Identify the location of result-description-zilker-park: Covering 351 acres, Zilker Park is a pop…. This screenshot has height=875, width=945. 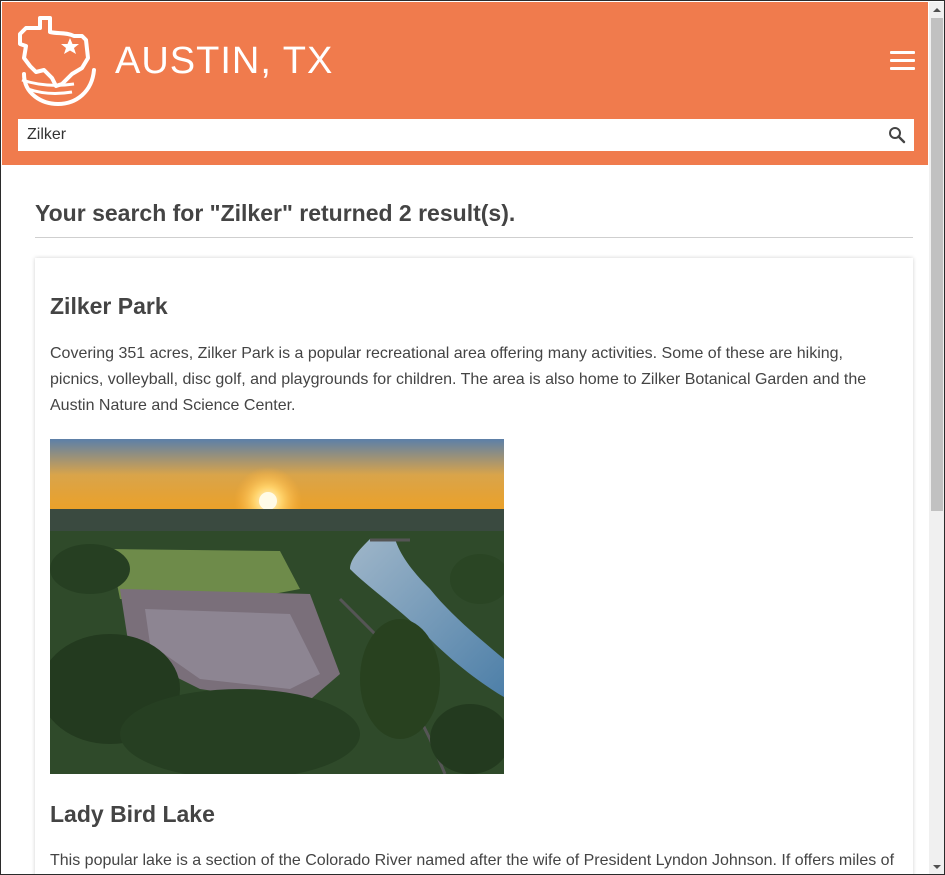
(458, 379).